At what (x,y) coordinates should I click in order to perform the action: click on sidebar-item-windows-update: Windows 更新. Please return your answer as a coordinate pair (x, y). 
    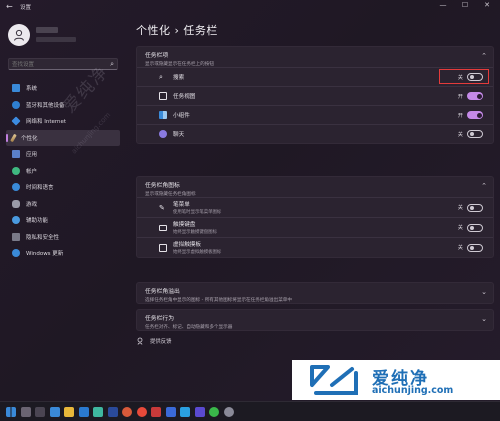
    Looking at the image, I should click on (63, 253).